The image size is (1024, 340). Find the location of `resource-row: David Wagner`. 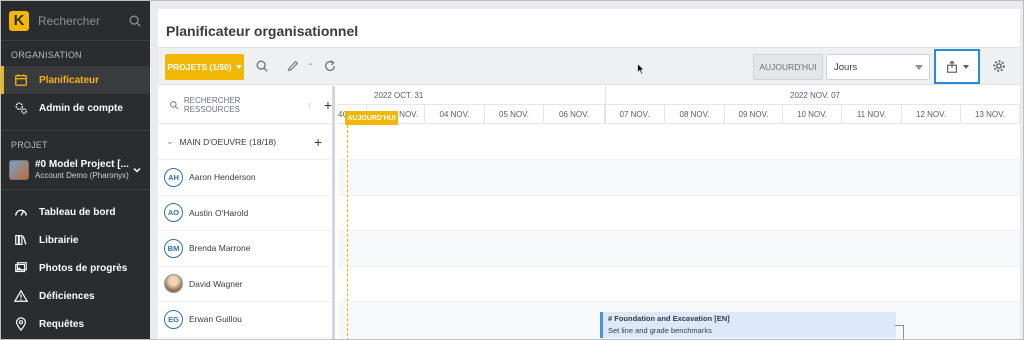

resource-row: David Wagner is located at coordinates (245, 284).